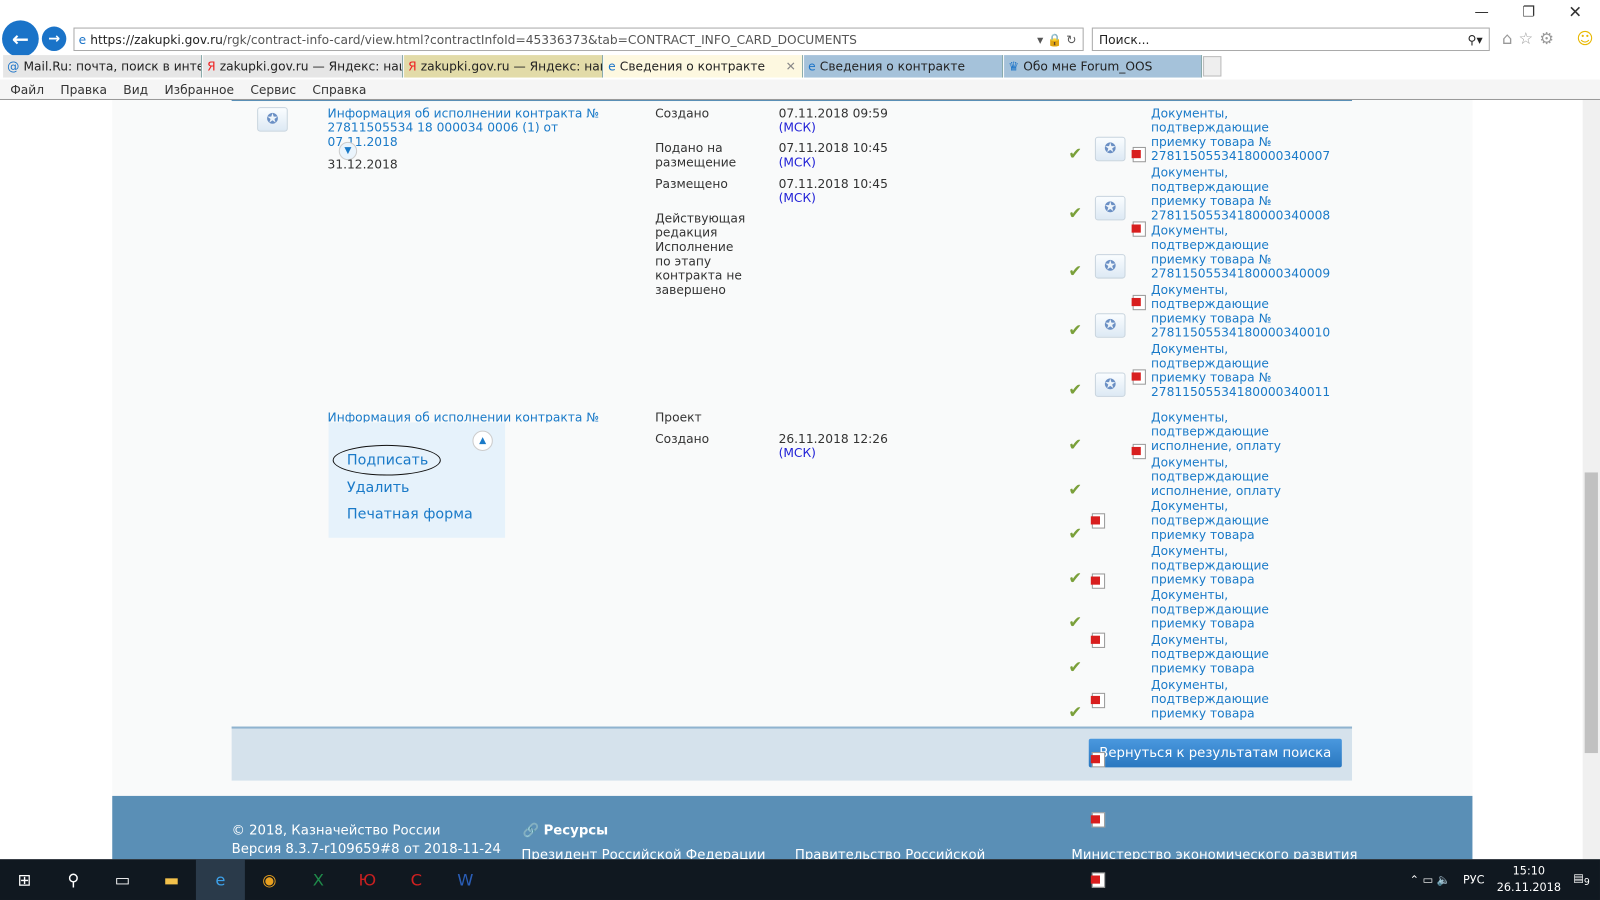 This screenshot has width=1600, height=900. I want to click on menu-item: Файл, so click(27, 89).